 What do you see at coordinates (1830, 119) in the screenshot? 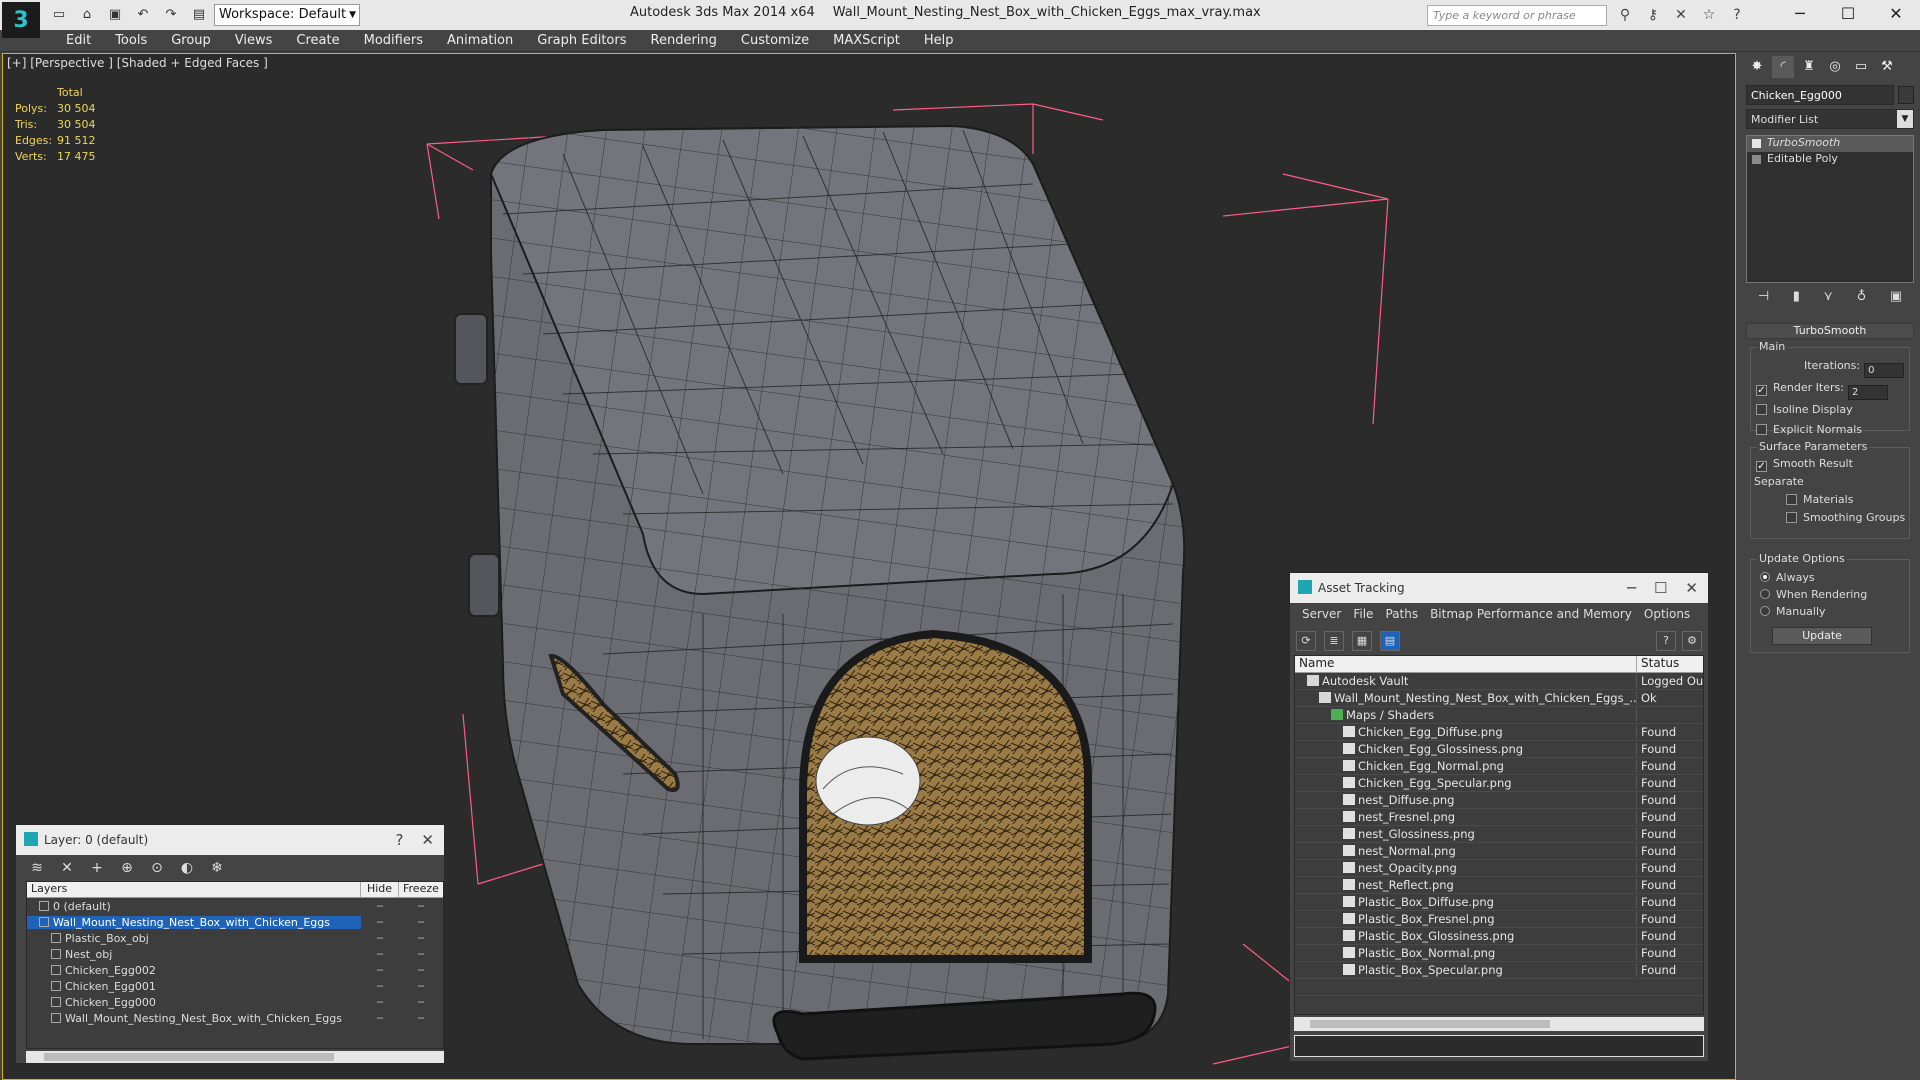
I see `modifier-list-dropdown: Modifier List ▼` at bounding box center [1830, 119].